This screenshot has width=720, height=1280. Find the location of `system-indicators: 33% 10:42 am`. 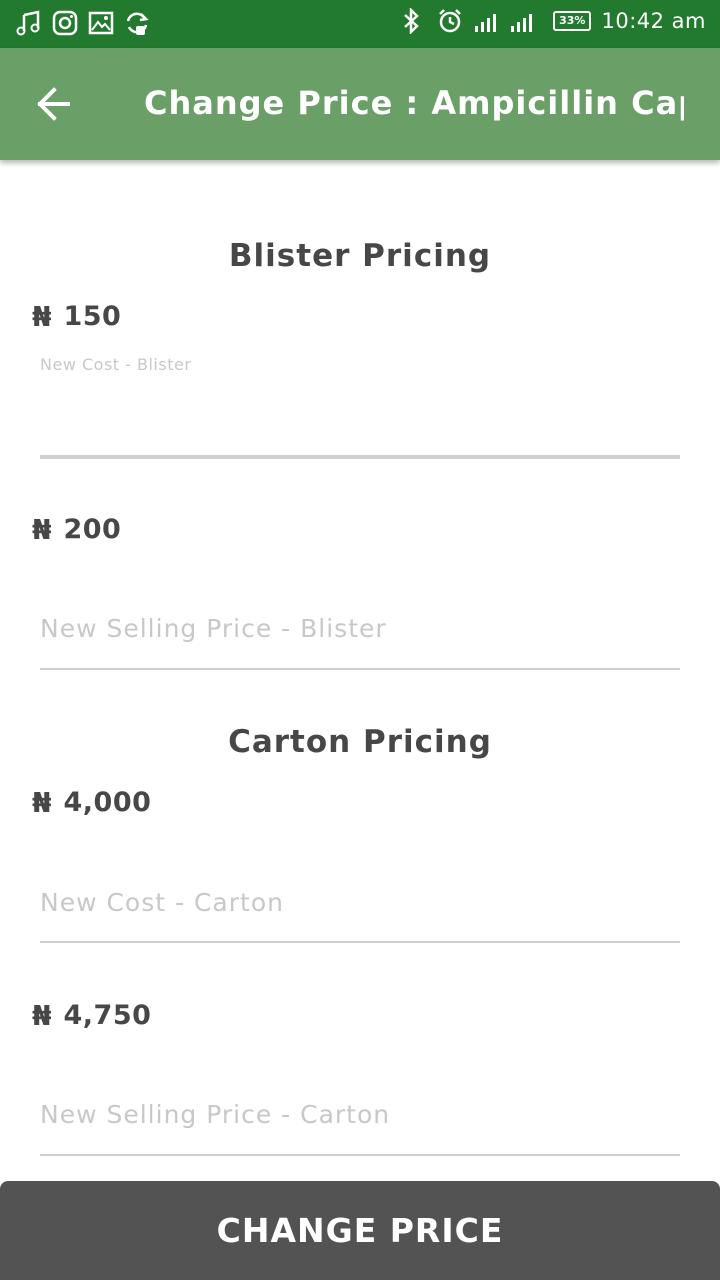

system-indicators: 33% 10:42 am is located at coordinates (553, 21).